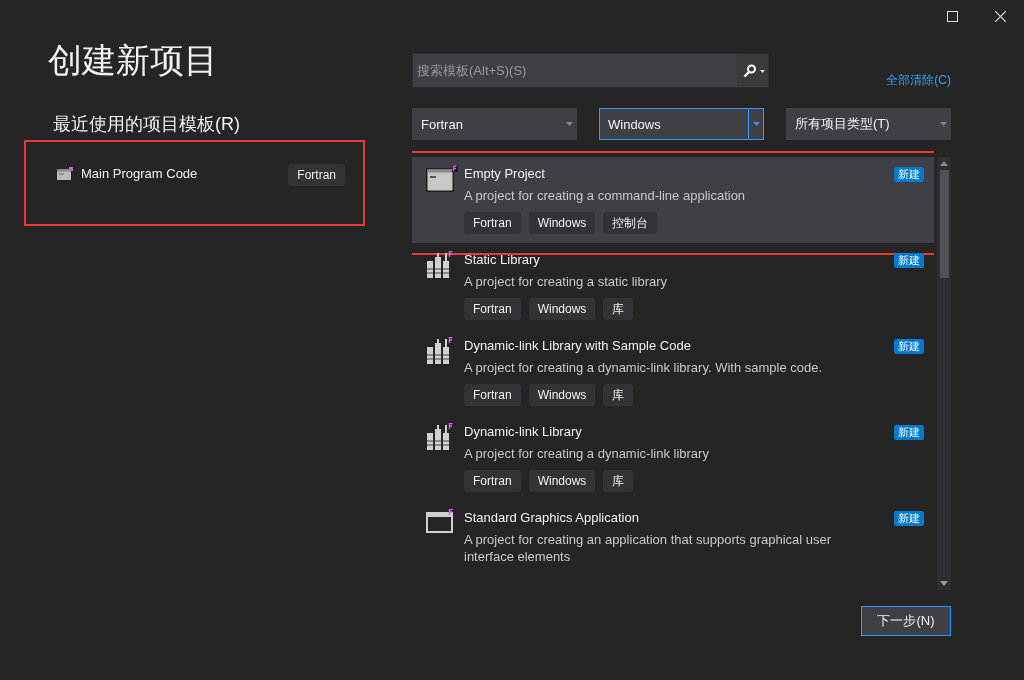 This screenshot has width=1024, height=680. I want to click on template-item: Dynamic-link Library with Sample Code 新建 A project for creating a dynamic-link library. With sample code. Fortran Windows 库, so click(673, 372).